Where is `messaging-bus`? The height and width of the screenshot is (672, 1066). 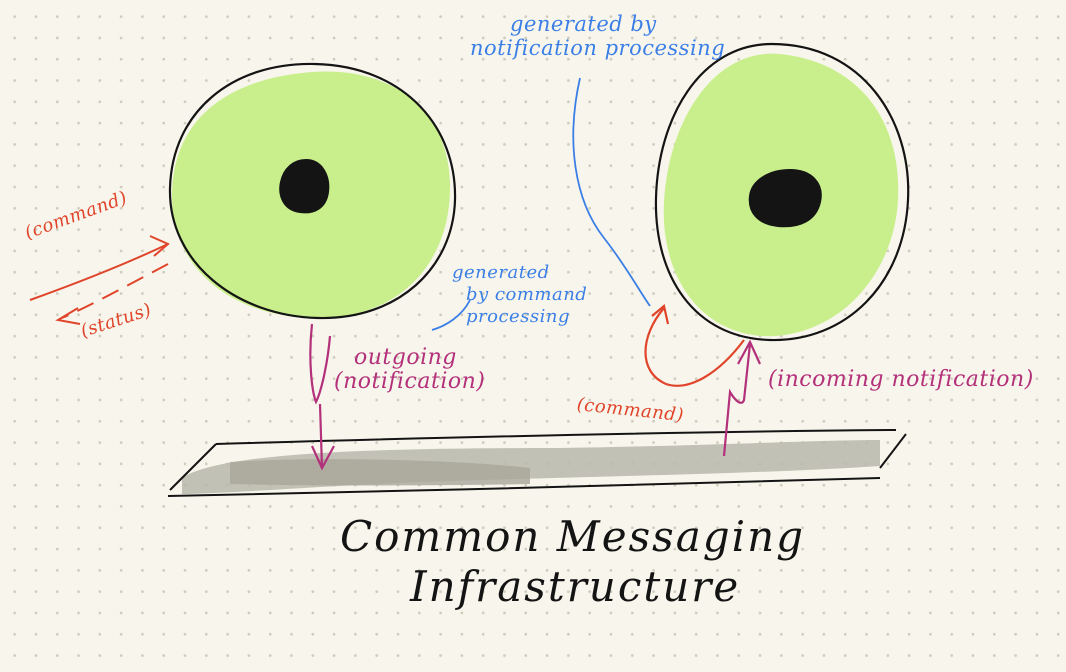
messaging-bus is located at coordinates (537, 463).